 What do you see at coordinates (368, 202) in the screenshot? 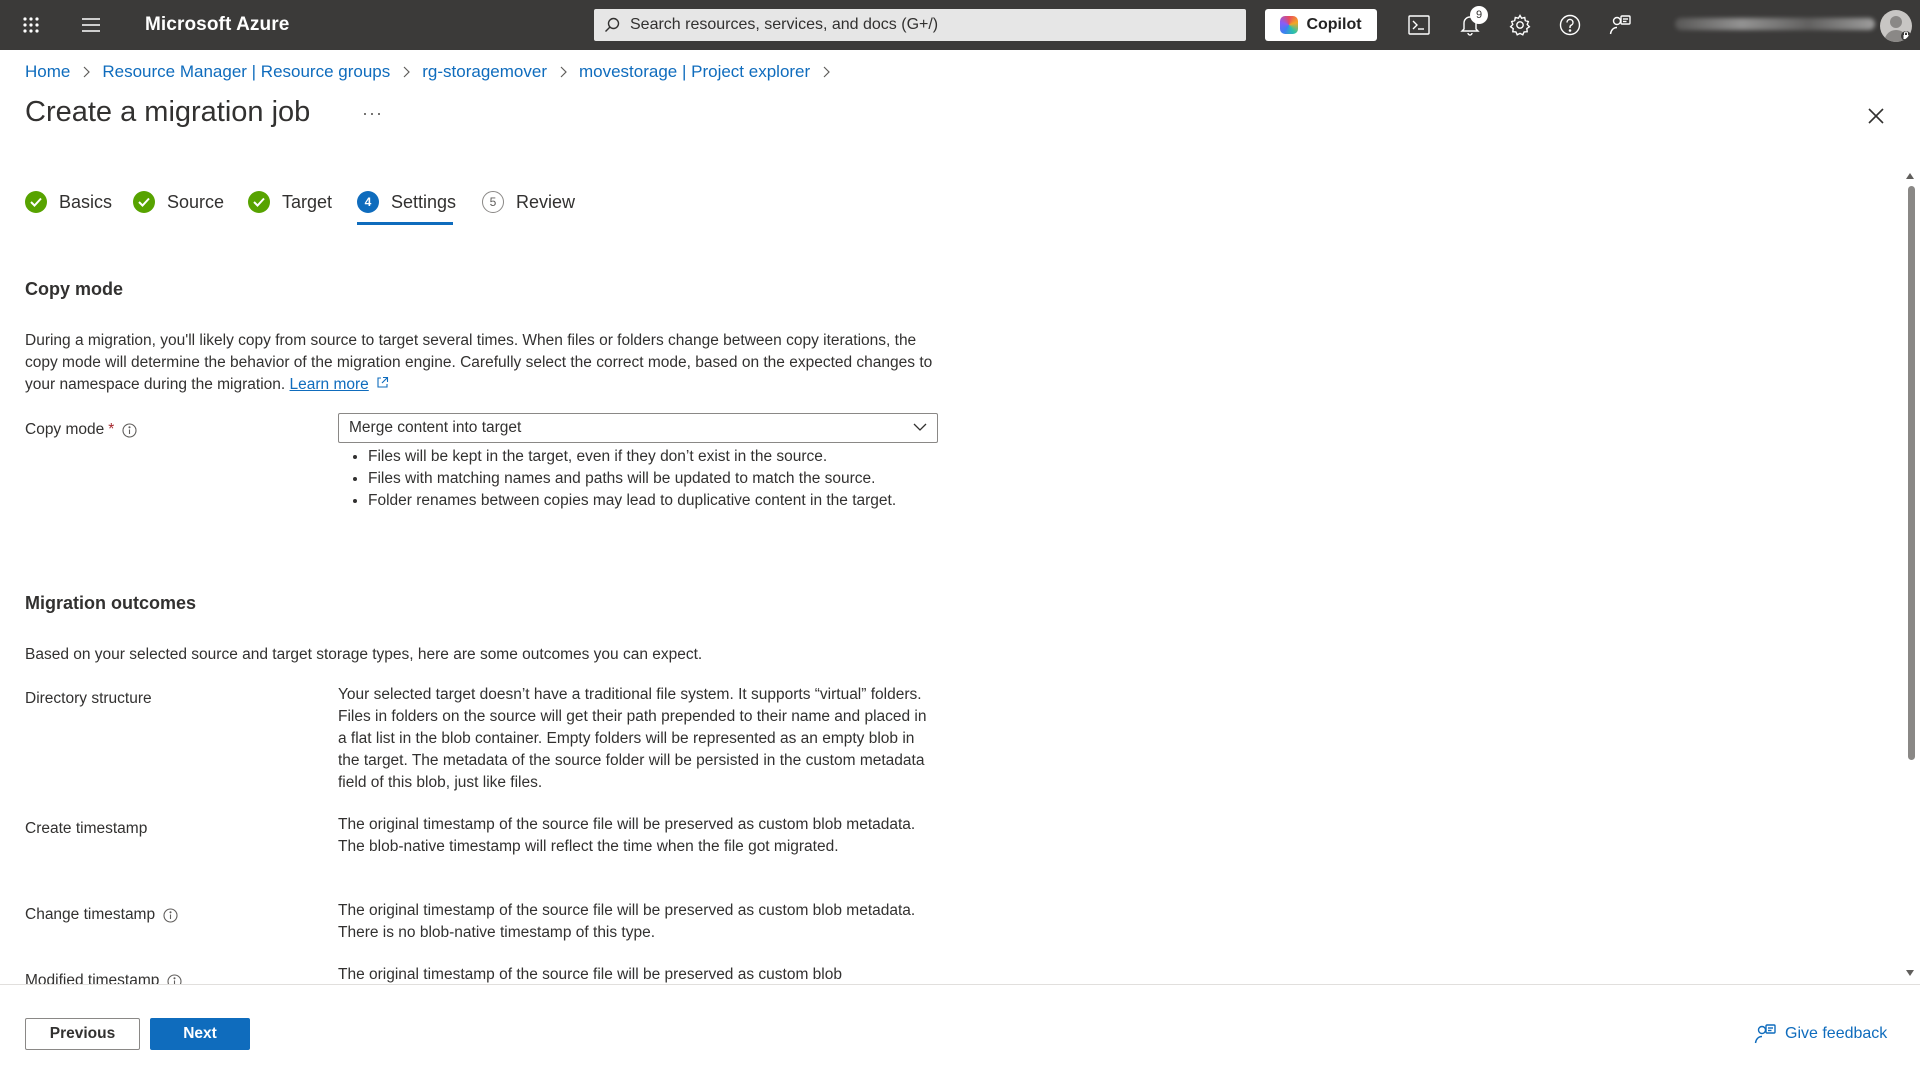
I see `step-number-badge: 4` at bounding box center [368, 202].